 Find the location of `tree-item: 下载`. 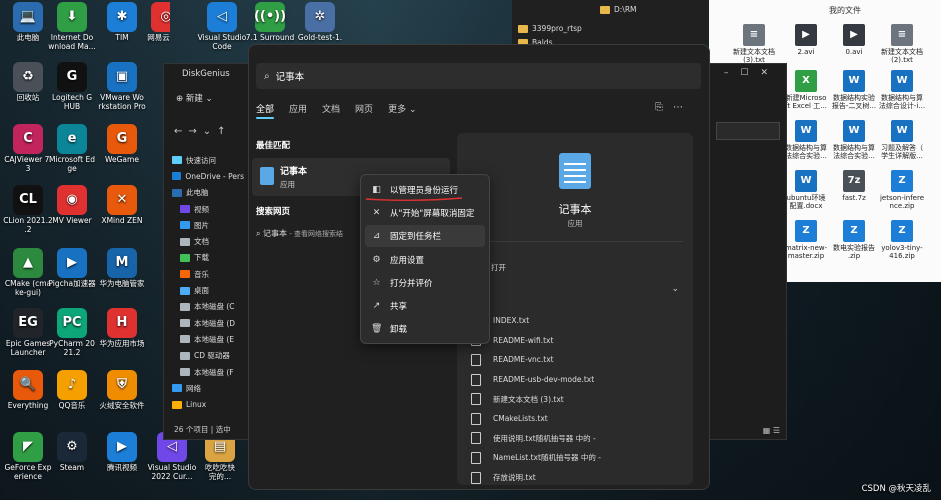

tree-item: 下载 is located at coordinates (208, 258).